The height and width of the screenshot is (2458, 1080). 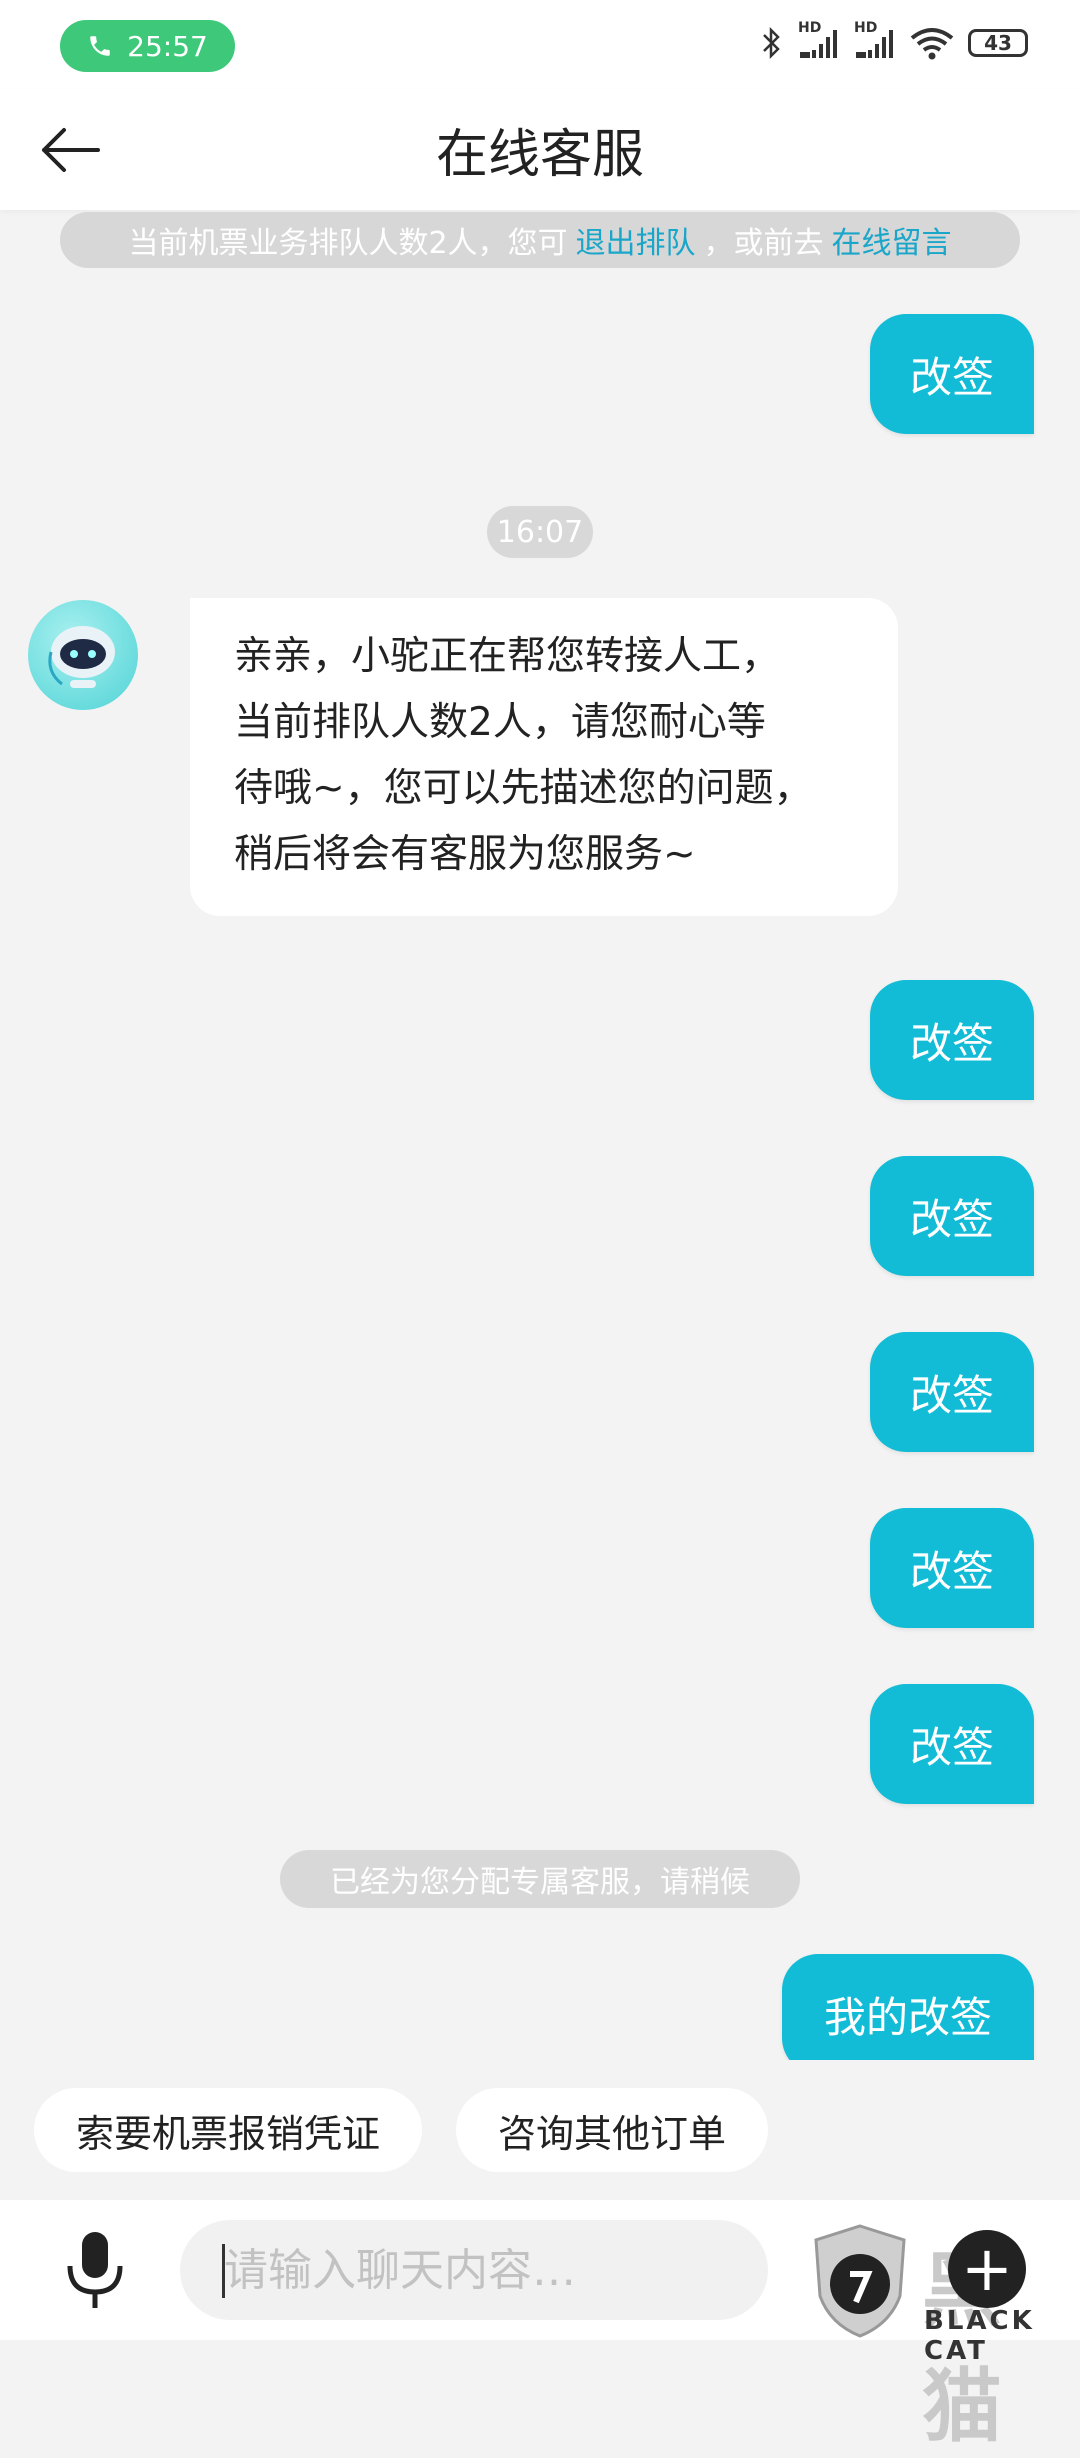 I want to click on quick-reply-invoice: 索要机票报销凭证, so click(x=228, y=2130).